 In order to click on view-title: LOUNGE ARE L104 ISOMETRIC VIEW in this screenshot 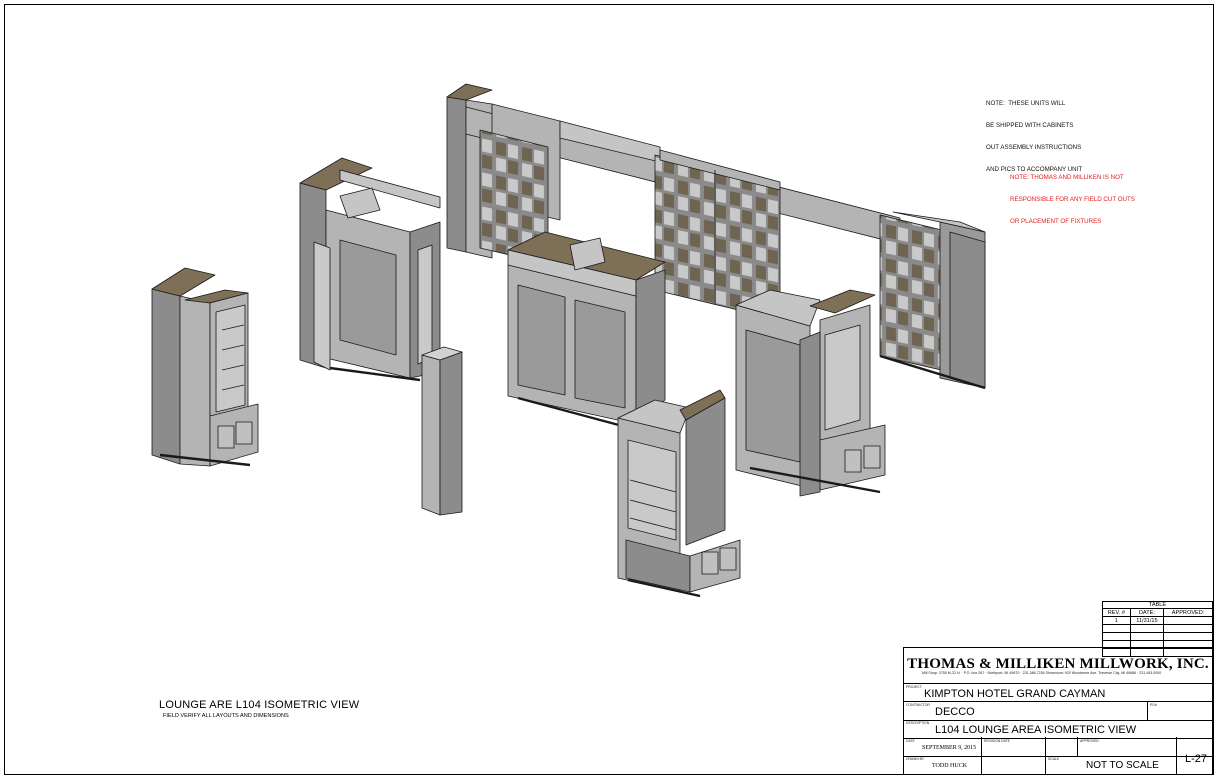, I will do `click(259, 705)`.